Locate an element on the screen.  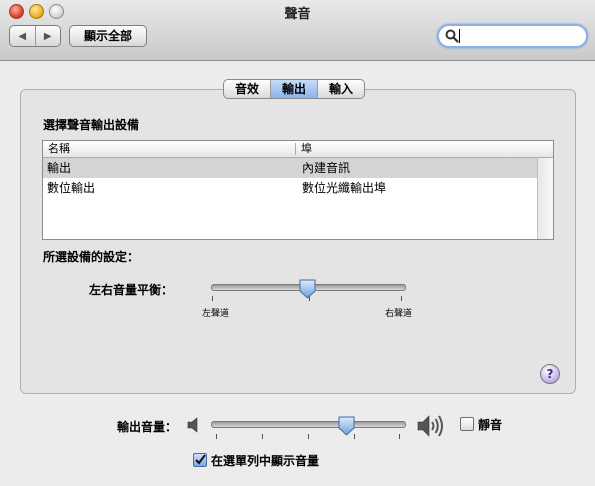
device-port: 內建音訊 is located at coordinates (326, 168).